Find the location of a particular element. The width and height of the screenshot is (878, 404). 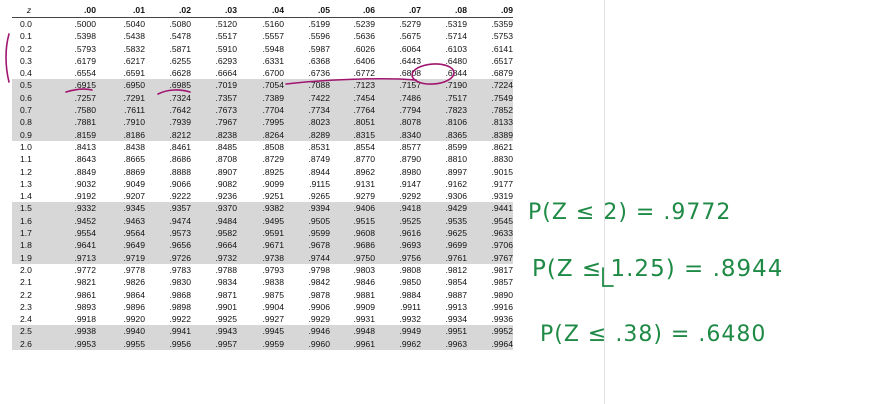

probability-note-1: P(Z ≤ 2) = .9772 is located at coordinates (630, 212).